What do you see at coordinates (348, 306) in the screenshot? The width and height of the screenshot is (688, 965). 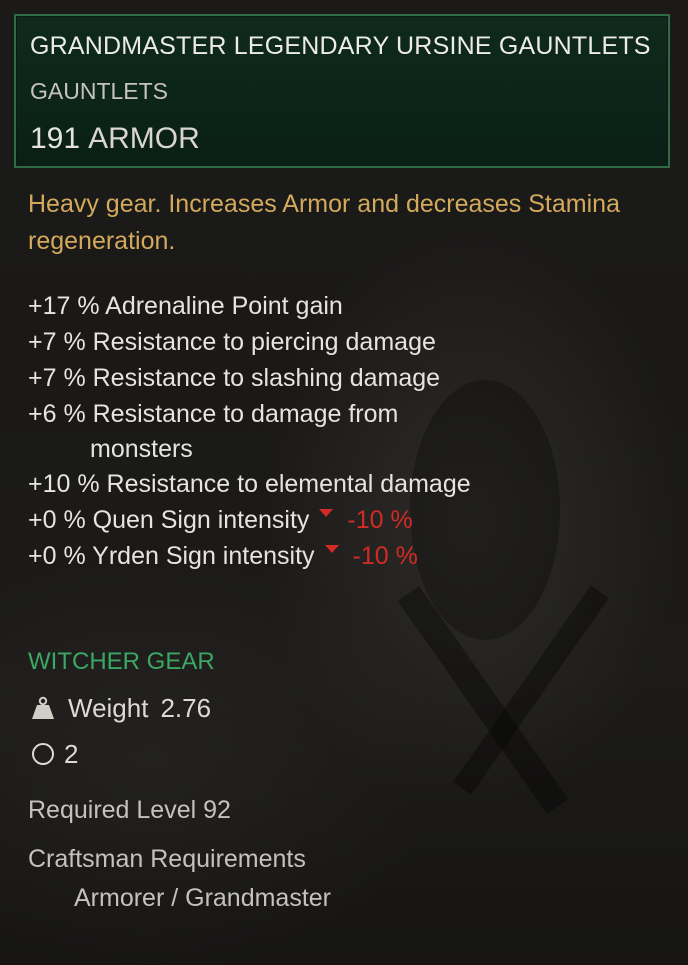 I see `stat-line: +17 % Adrenaline Point gain` at bounding box center [348, 306].